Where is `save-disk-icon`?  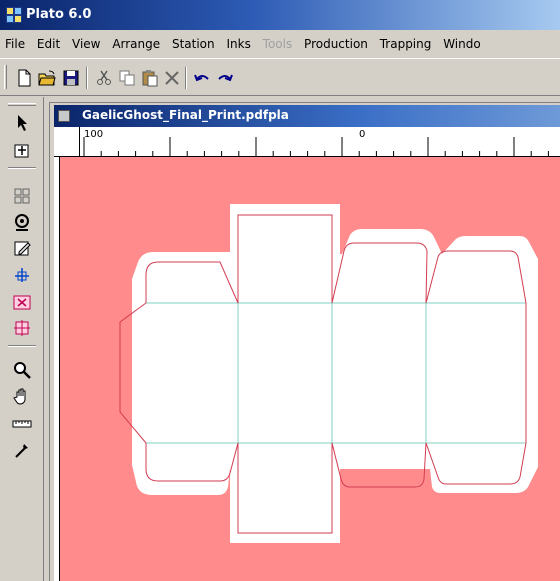 save-disk-icon is located at coordinates (71, 78).